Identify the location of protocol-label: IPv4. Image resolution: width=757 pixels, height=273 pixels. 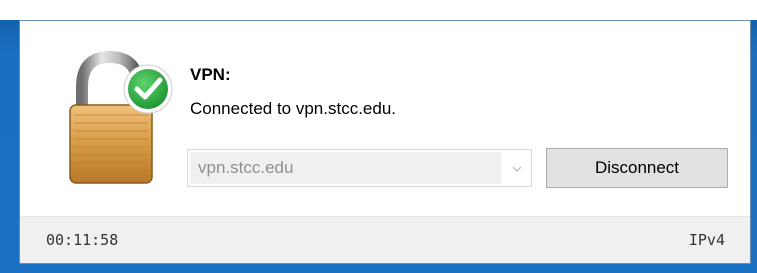
(706, 240).